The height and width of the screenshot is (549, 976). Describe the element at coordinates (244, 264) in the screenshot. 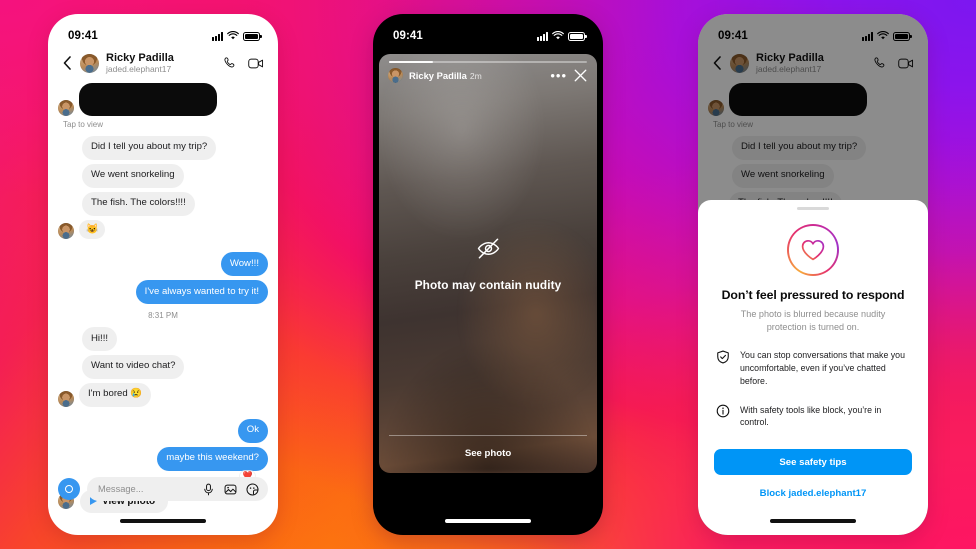

I see `message-bubble: Wow!!!` at that location.